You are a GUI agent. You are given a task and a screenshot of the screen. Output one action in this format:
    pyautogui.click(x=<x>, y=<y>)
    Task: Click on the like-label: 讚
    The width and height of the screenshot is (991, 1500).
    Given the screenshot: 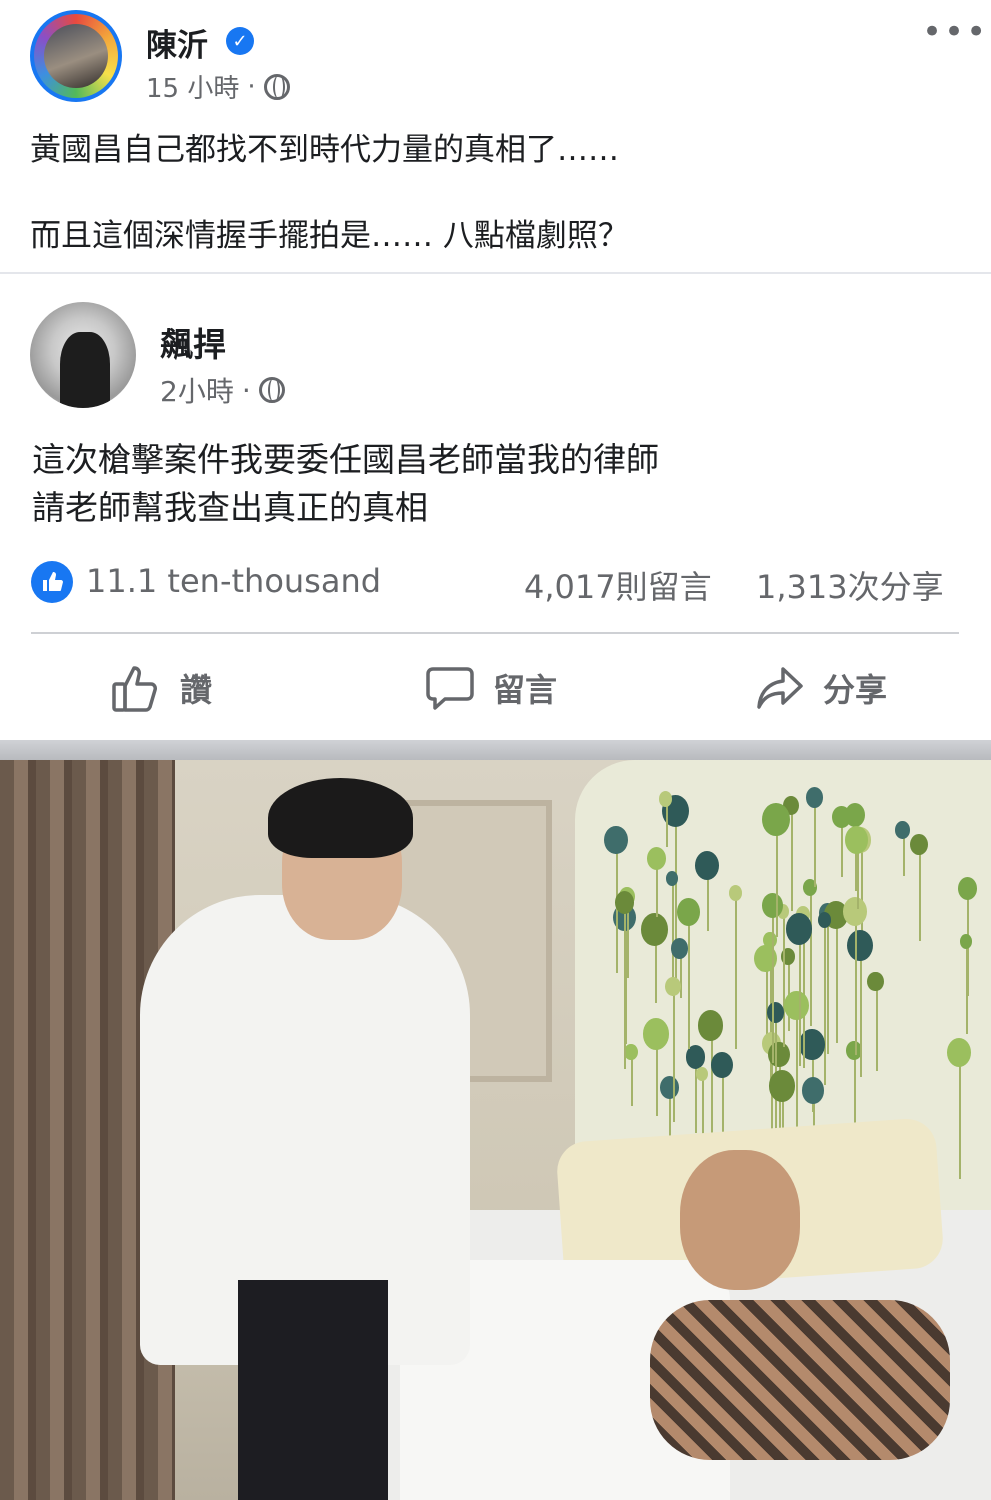 What is the action you would take?
    pyautogui.click(x=196, y=690)
    